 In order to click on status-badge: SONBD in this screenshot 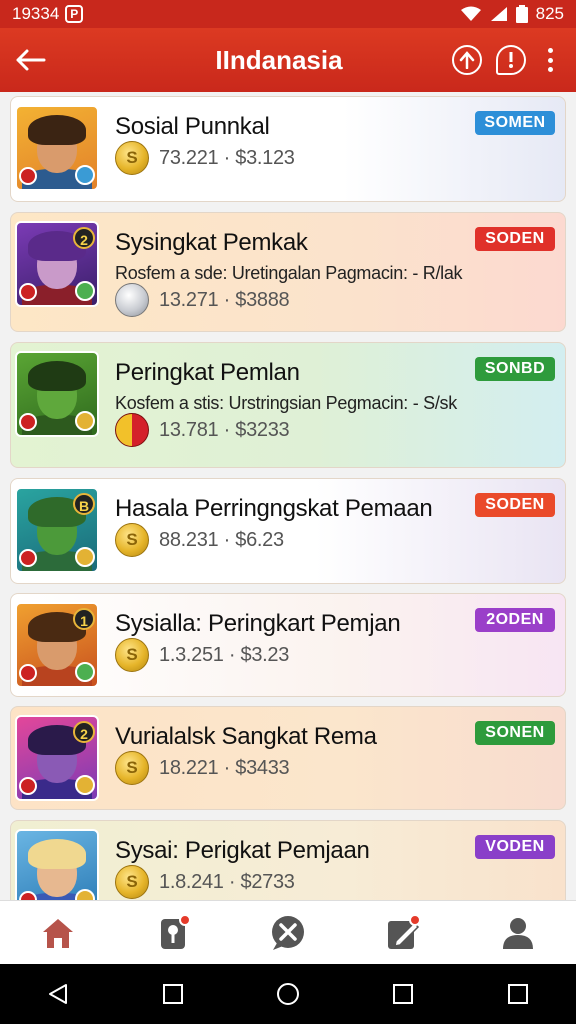, I will do `click(515, 369)`.